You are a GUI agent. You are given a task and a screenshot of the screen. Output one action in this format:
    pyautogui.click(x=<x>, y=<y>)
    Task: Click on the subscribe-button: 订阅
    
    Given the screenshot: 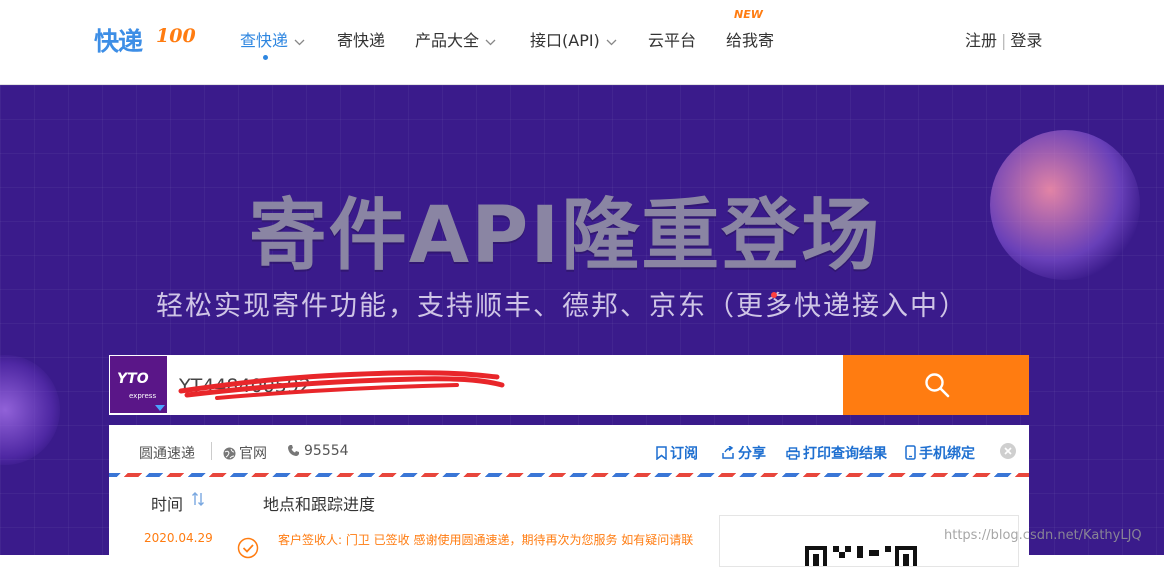 What is the action you would take?
    pyautogui.click(x=677, y=453)
    